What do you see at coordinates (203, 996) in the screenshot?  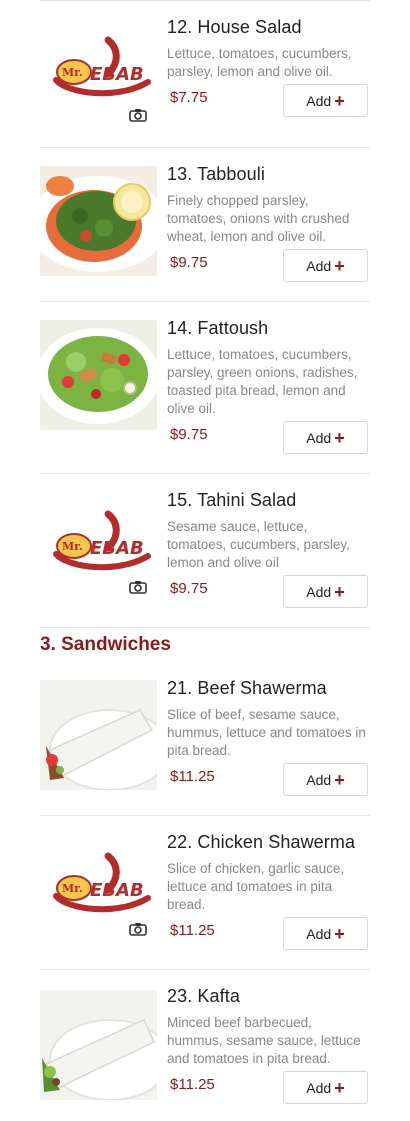 I see `item-title: 23. Kafta` at bounding box center [203, 996].